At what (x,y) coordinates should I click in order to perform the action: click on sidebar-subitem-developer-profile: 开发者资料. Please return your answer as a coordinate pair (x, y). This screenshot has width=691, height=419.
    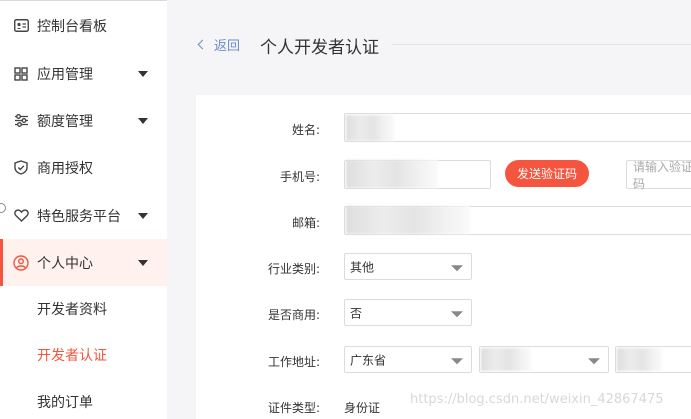
    Looking at the image, I should click on (83, 309).